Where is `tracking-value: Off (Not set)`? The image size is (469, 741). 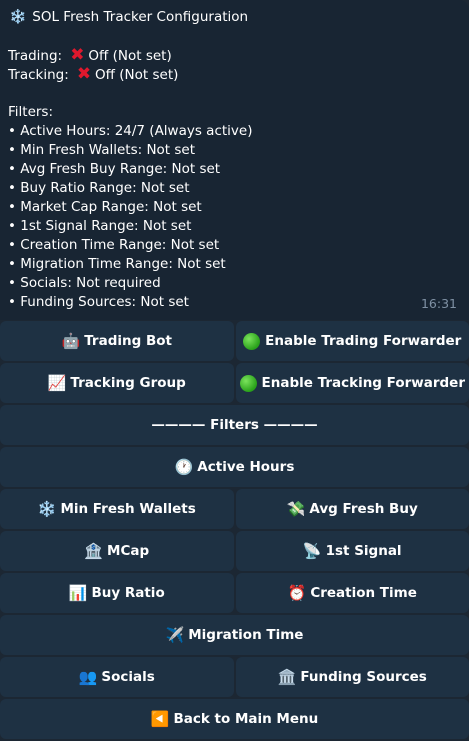
tracking-value: Off (Not set) is located at coordinates (136, 75).